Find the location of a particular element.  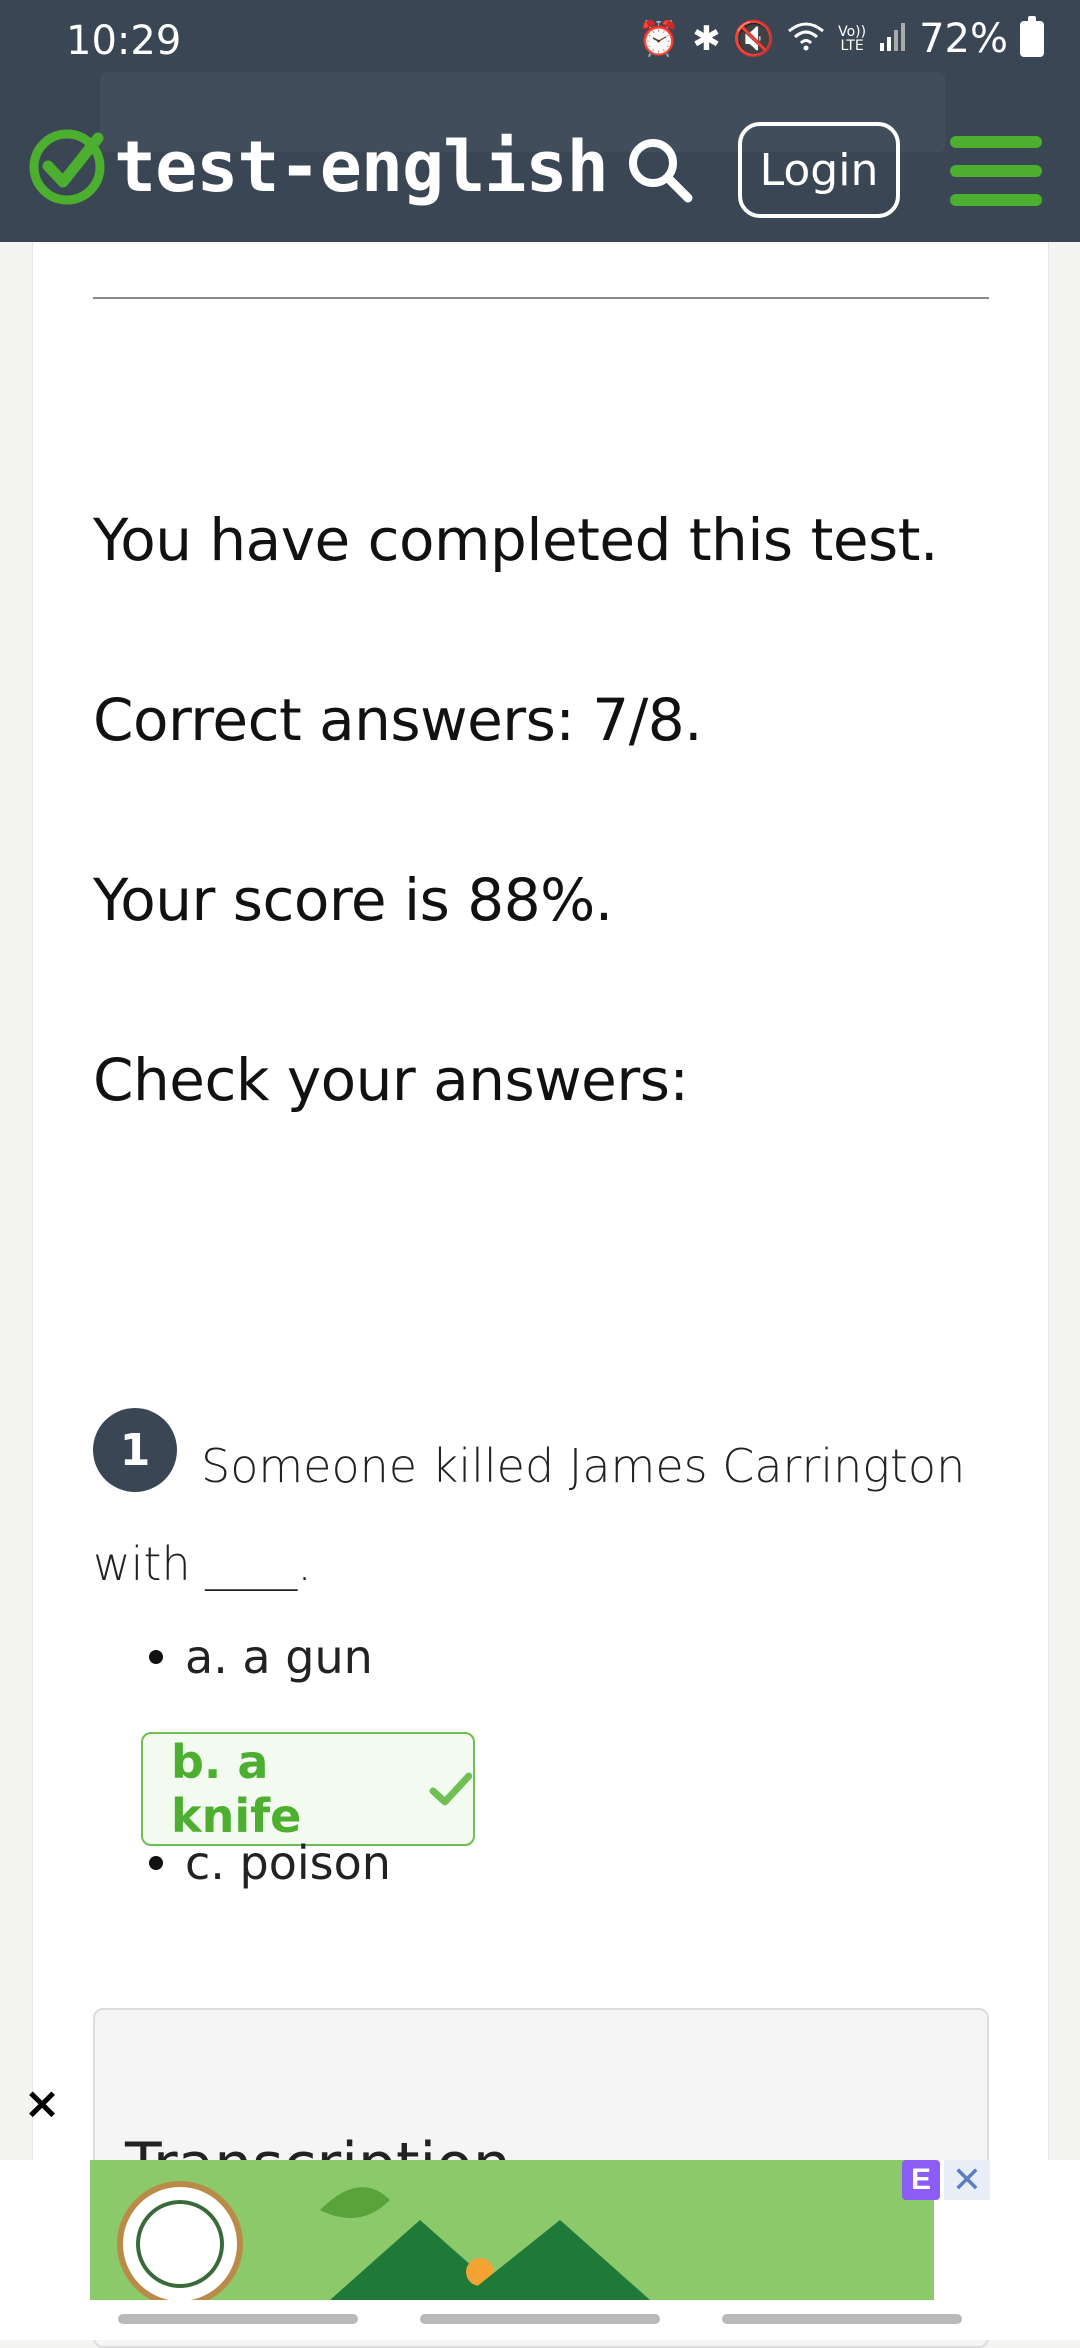

hamburger-menu-button is located at coordinates (996, 171).